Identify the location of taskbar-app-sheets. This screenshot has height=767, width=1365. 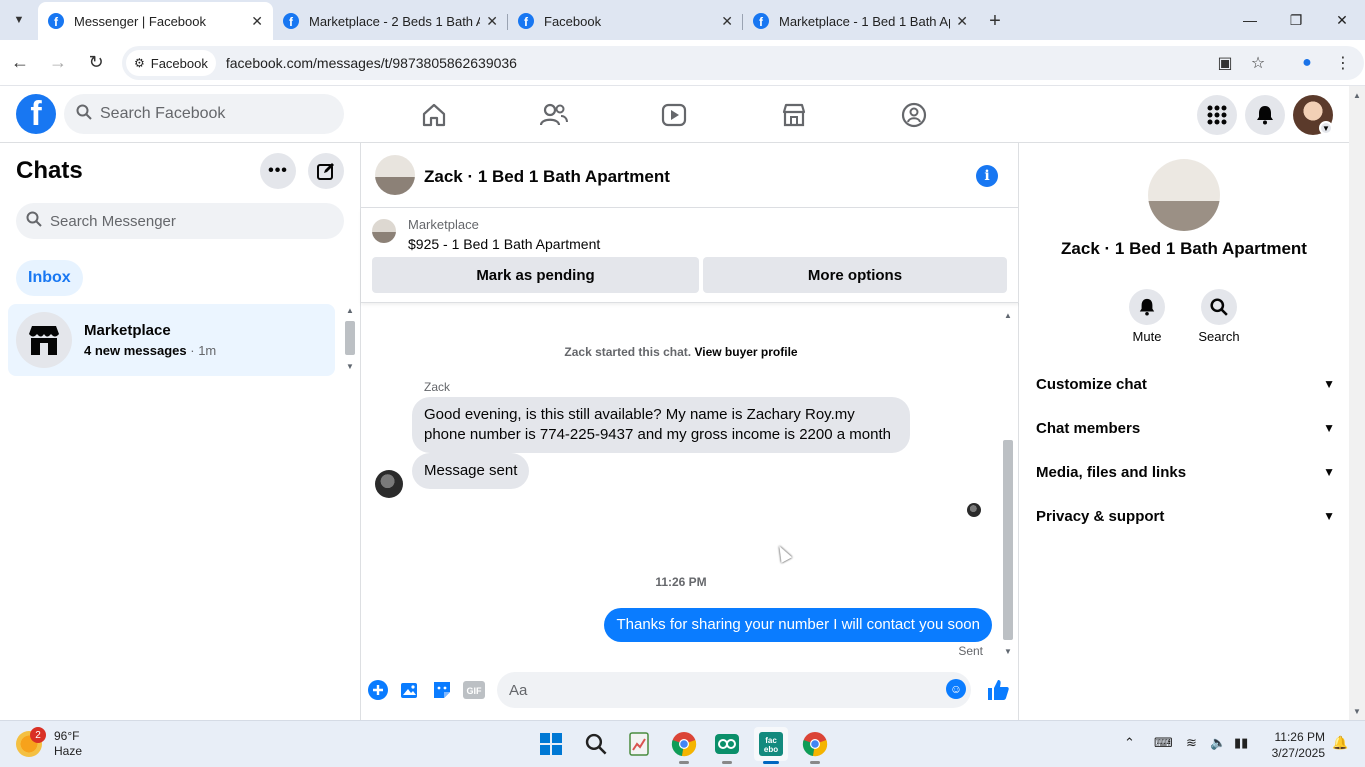
(639, 744).